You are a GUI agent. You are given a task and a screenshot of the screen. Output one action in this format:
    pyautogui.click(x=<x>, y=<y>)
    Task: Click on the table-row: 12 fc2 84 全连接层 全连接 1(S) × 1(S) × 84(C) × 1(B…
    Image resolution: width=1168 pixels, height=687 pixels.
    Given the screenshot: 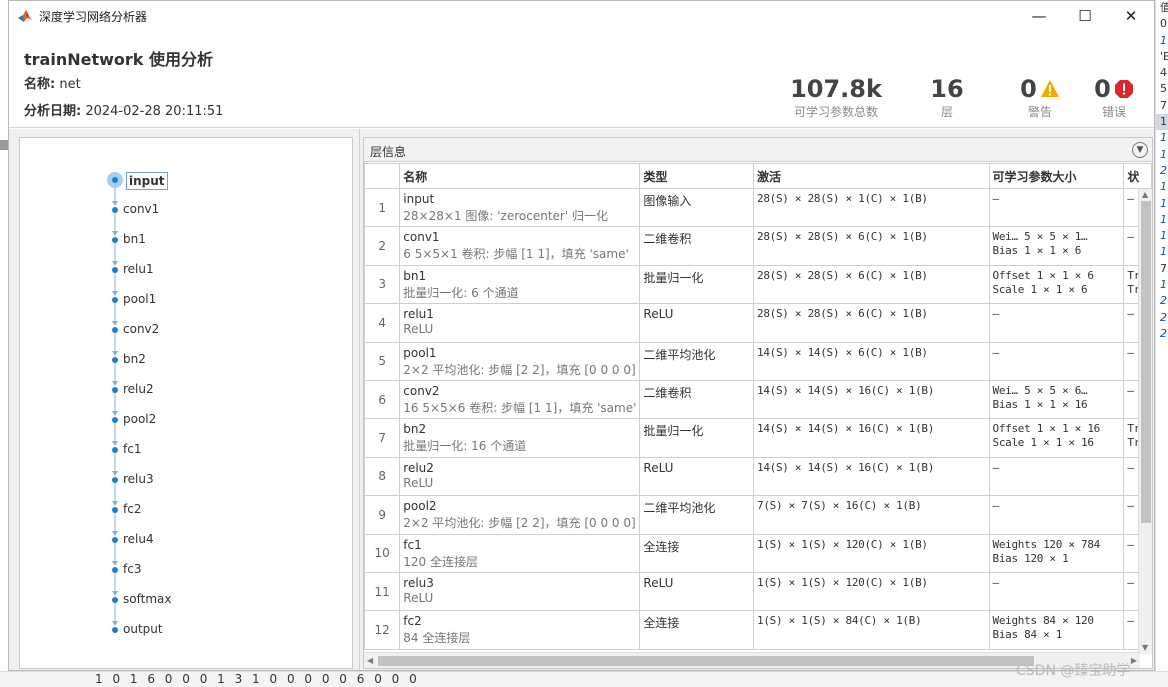 What is the action you would take?
    pyautogui.click(x=758, y=630)
    